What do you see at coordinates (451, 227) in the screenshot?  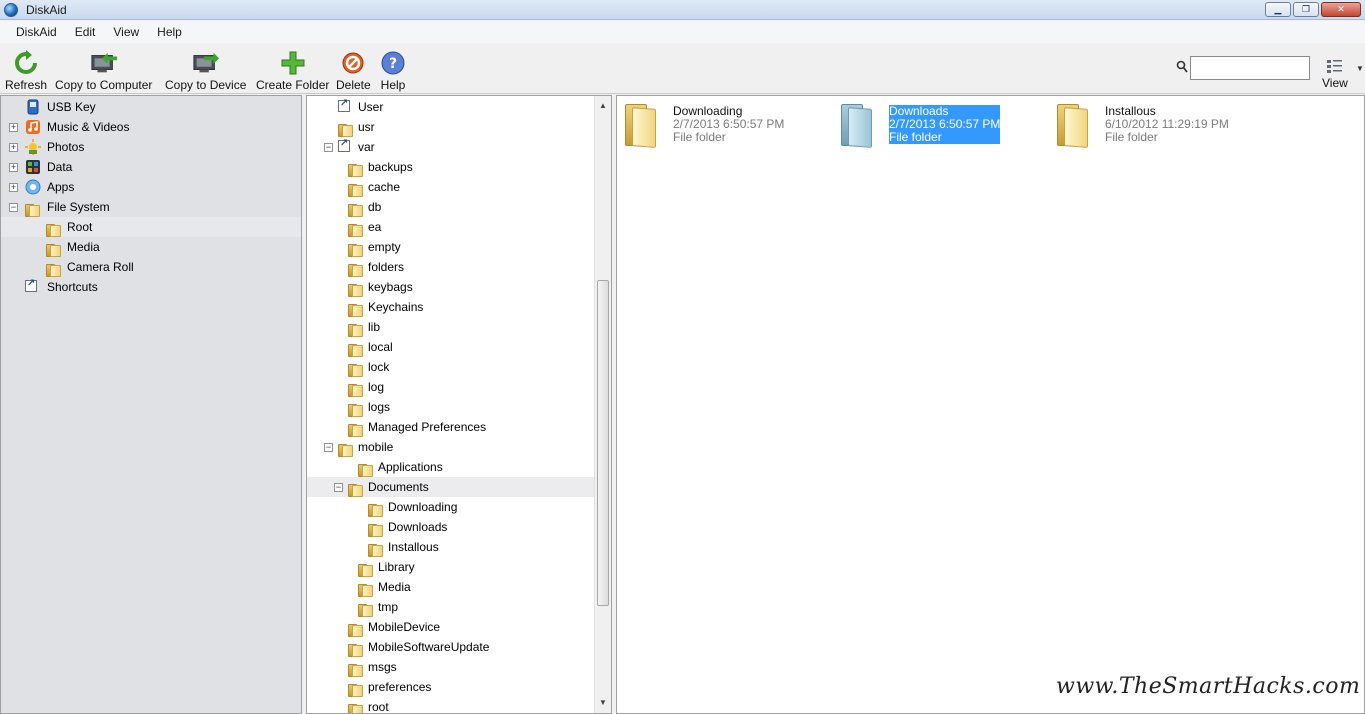 I see `tree-item: ea` at bounding box center [451, 227].